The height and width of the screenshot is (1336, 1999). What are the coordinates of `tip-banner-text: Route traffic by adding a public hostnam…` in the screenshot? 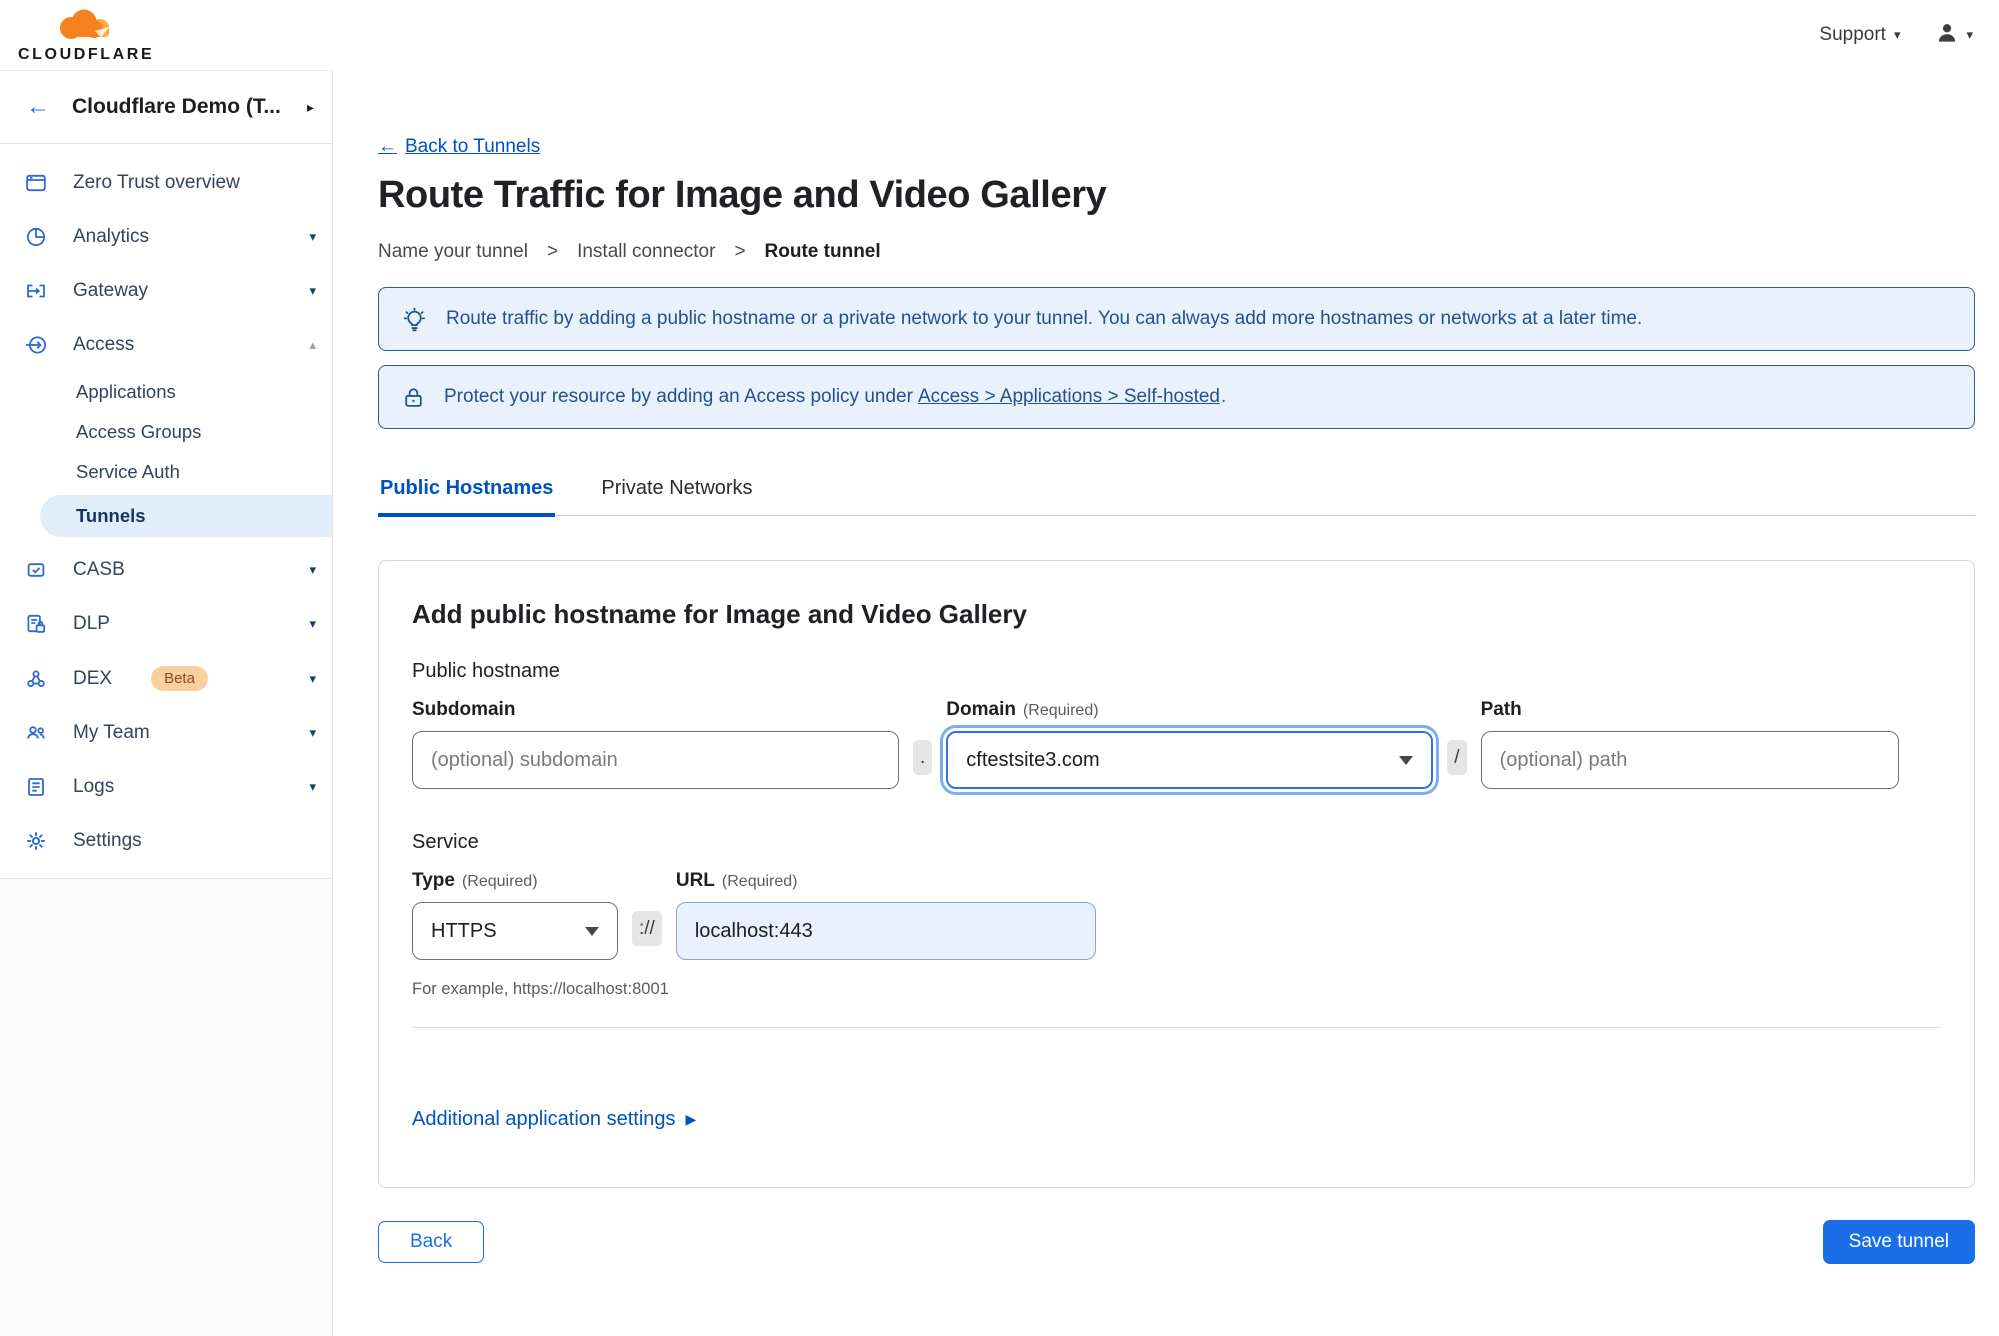 It's located at (1044, 318).